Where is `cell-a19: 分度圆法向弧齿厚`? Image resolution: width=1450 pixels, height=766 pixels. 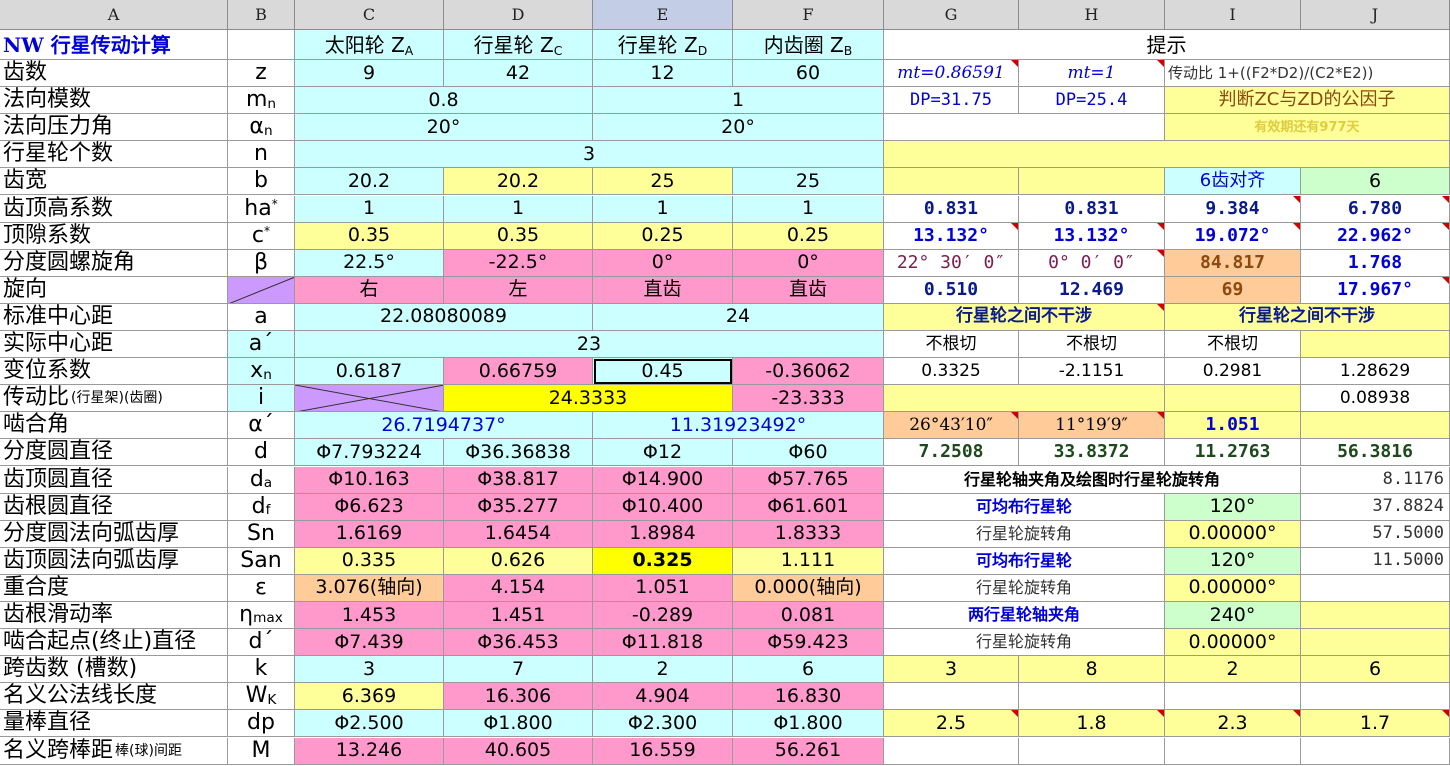 cell-a19: 分度圆法向弧齿厚 is located at coordinates (114, 534).